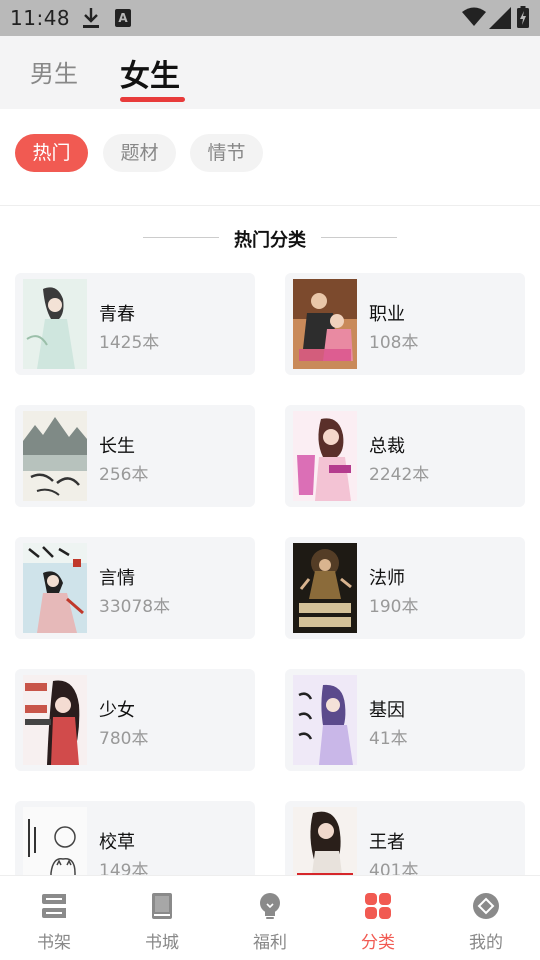 Image resolution: width=540 pixels, height=960 pixels. Describe the element at coordinates (139, 153) in the screenshot. I see `chip-theme: 题材` at that location.